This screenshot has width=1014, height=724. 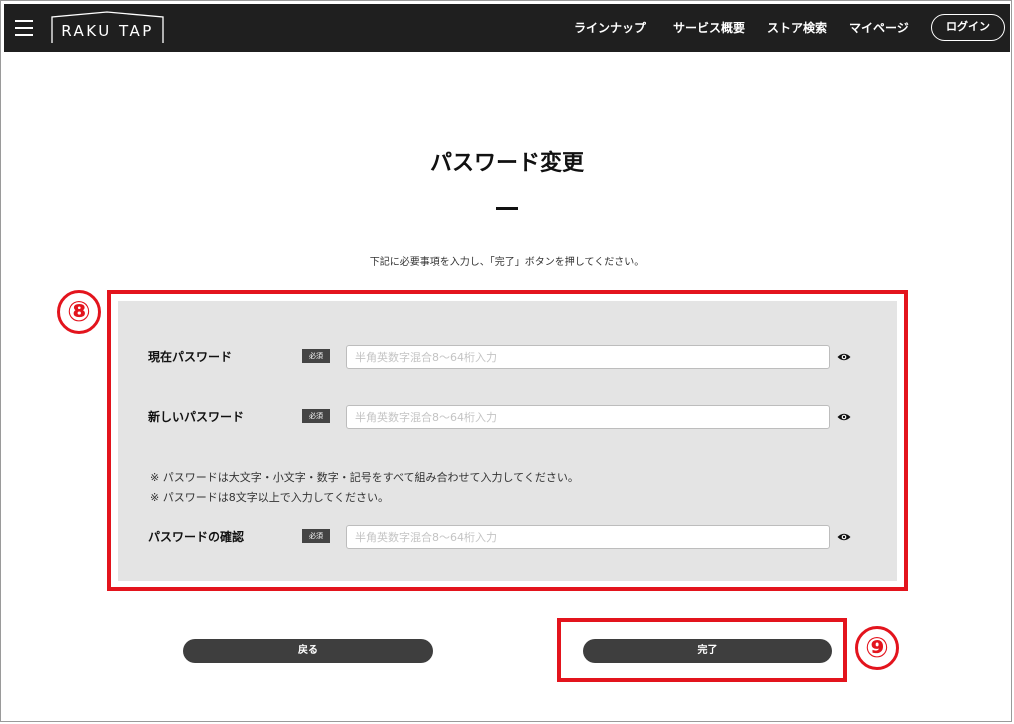 What do you see at coordinates (877, 648) in the screenshot?
I see `callout-number-9: ⑨` at bounding box center [877, 648].